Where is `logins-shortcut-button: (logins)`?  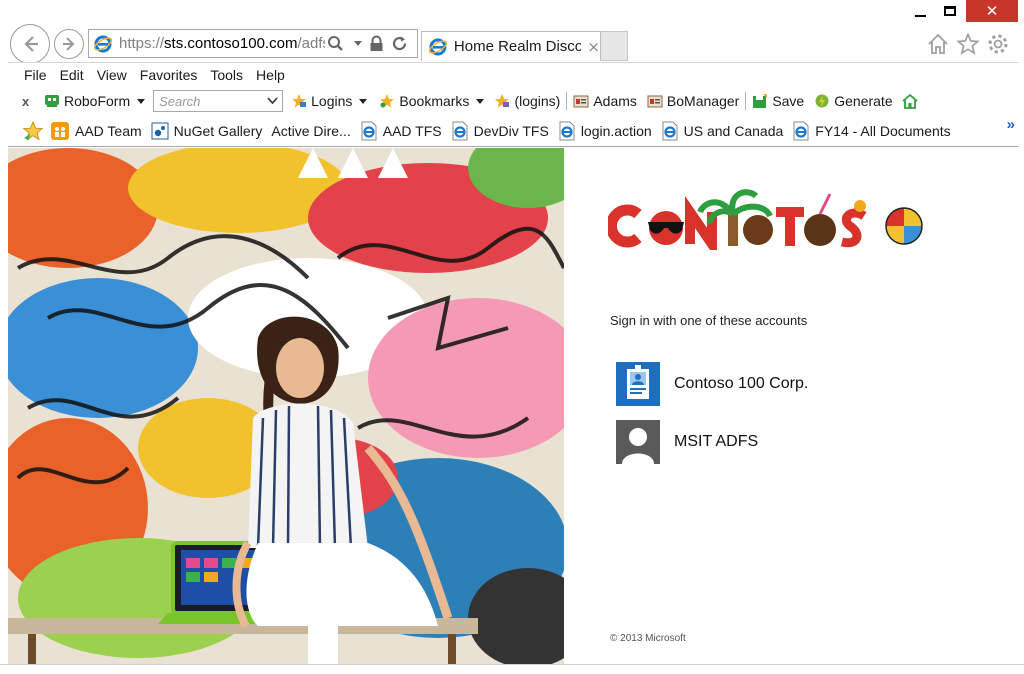 logins-shortcut-button: (logins) is located at coordinates (527, 101).